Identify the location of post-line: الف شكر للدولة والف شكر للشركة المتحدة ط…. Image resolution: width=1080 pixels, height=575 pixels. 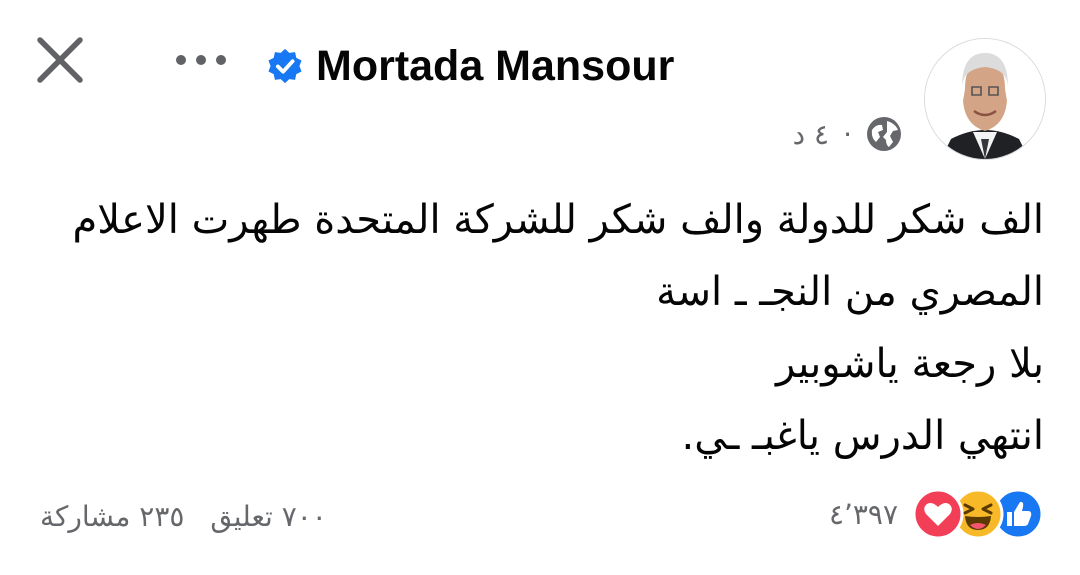
(558, 220).